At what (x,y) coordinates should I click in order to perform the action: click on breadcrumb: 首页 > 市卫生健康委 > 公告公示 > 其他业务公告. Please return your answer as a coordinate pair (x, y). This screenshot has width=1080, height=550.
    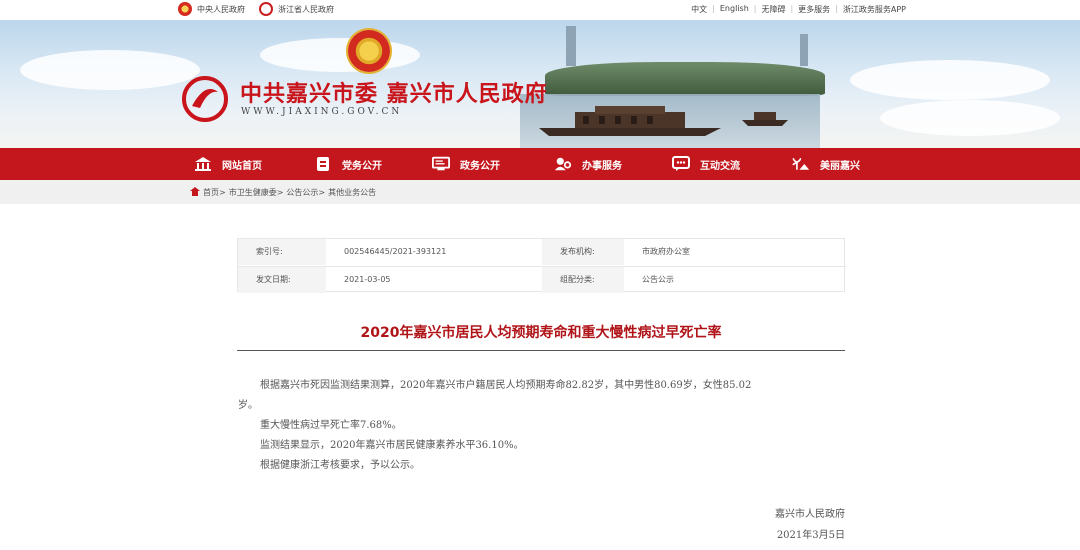
    Looking at the image, I should click on (540, 192).